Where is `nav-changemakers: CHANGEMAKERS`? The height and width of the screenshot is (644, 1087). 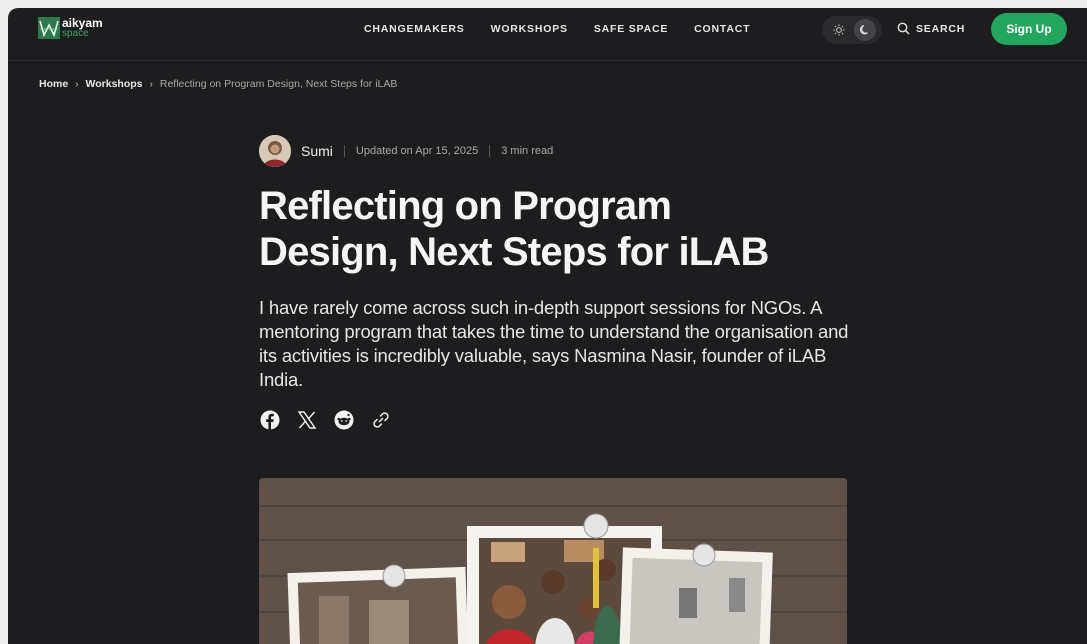 nav-changemakers: CHANGEMAKERS is located at coordinates (414, 29).